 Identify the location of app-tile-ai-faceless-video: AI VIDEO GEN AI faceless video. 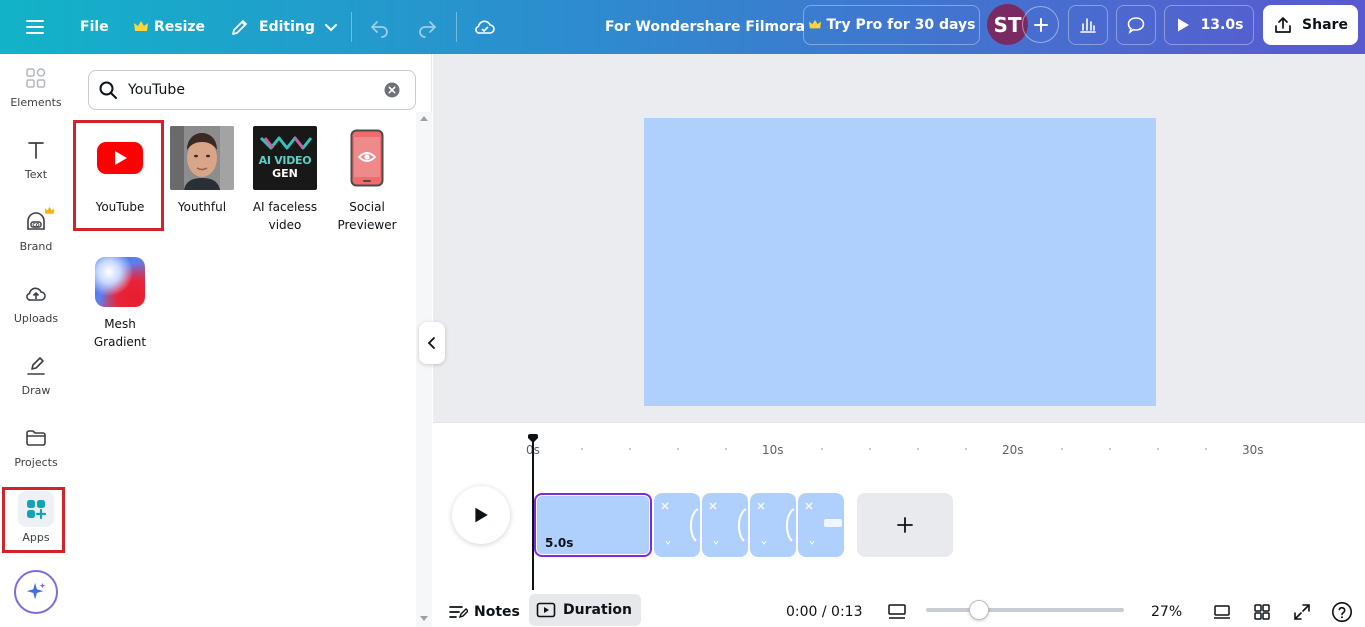
(285, 180).